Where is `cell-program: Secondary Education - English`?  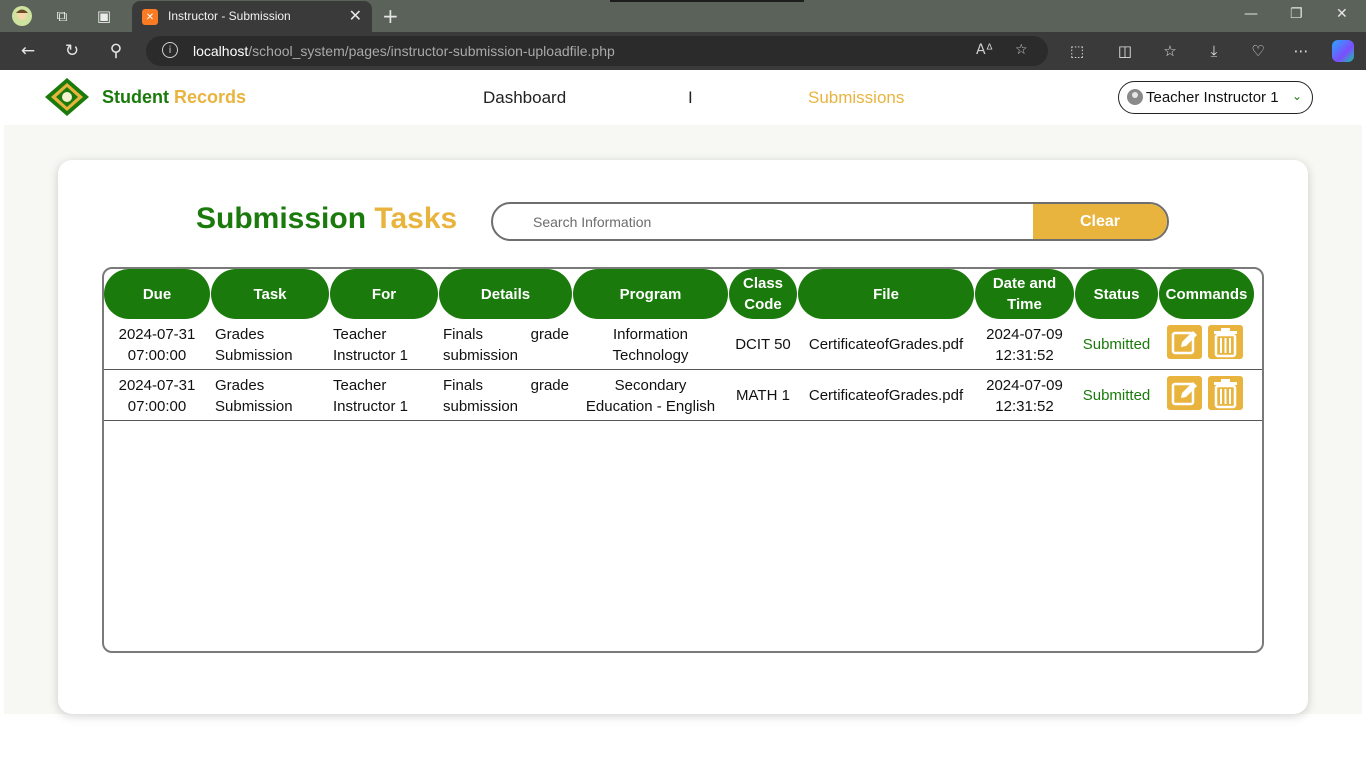
cell-program: Secondary Education - English is located at coordinates (650, 395).